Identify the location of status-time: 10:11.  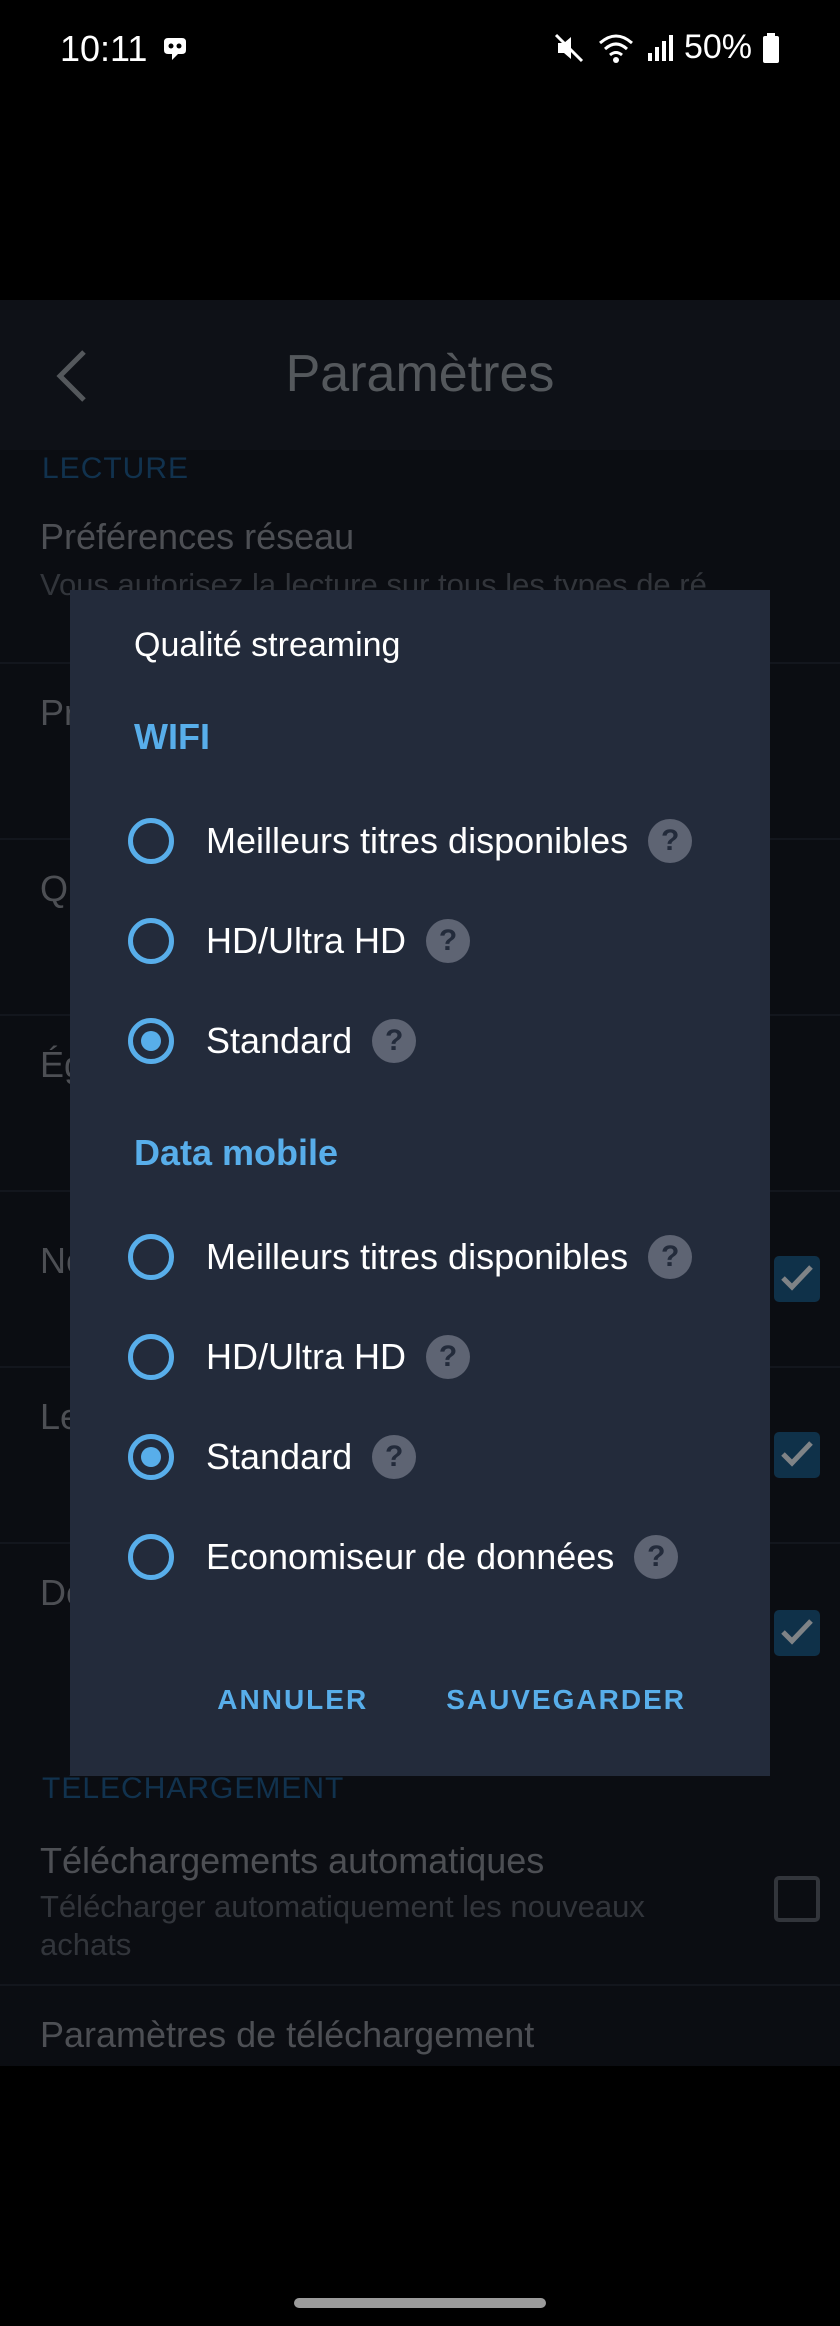
(104, 48).